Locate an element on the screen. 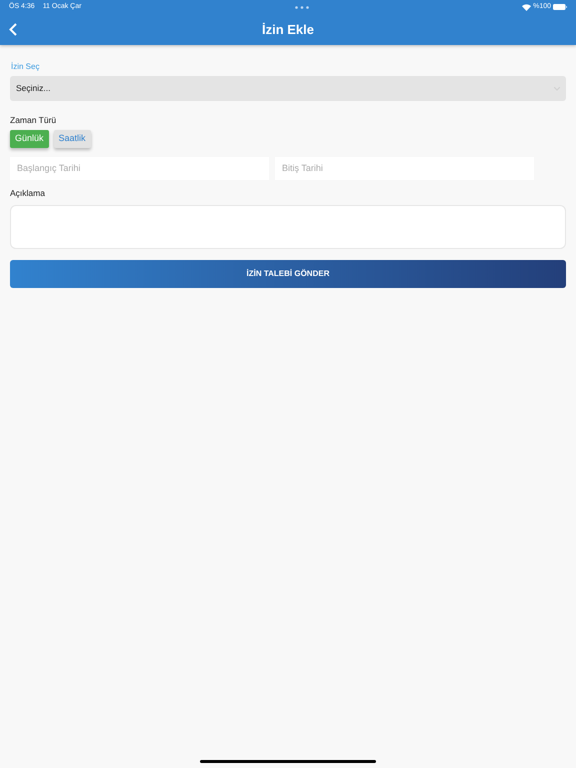  description-field is located at coordinates (288, 226).